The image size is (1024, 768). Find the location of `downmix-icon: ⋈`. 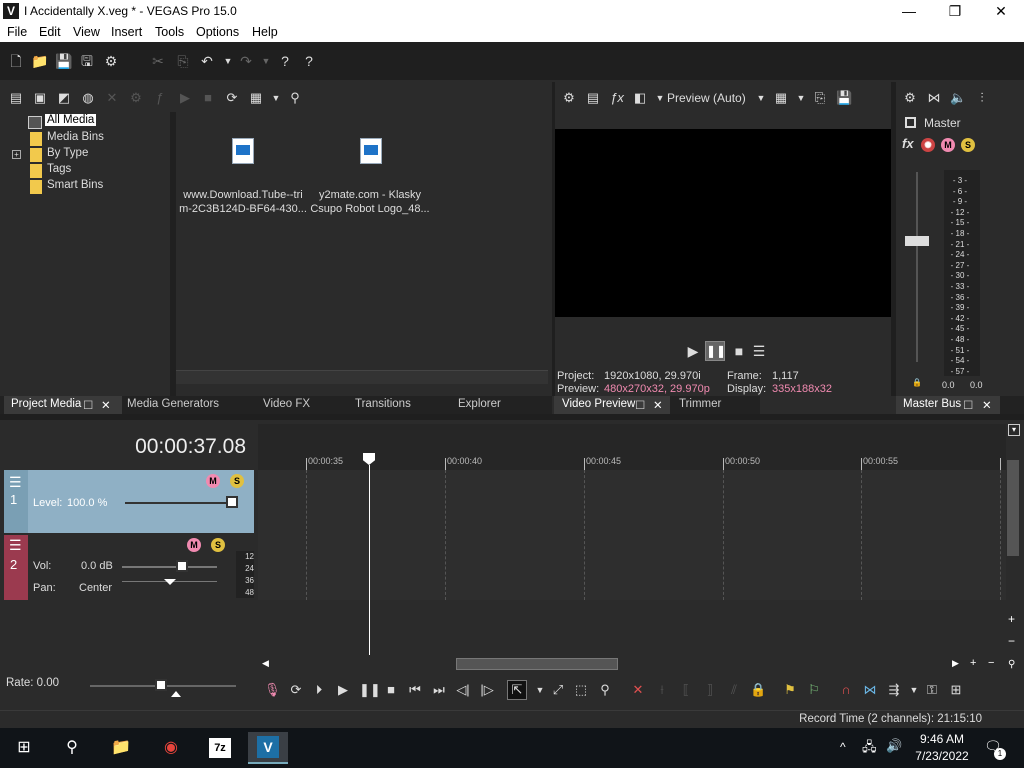

downmix-icon: ⋈ is located at coordinates (934, 98).